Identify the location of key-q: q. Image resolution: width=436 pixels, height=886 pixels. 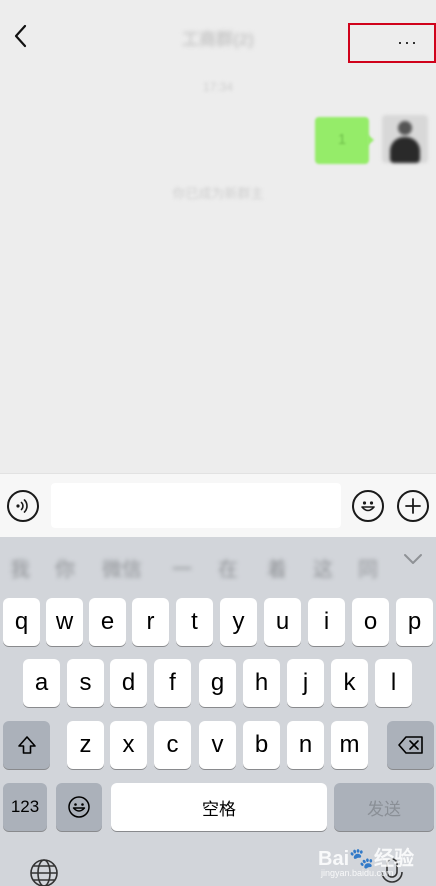
(21, 622).